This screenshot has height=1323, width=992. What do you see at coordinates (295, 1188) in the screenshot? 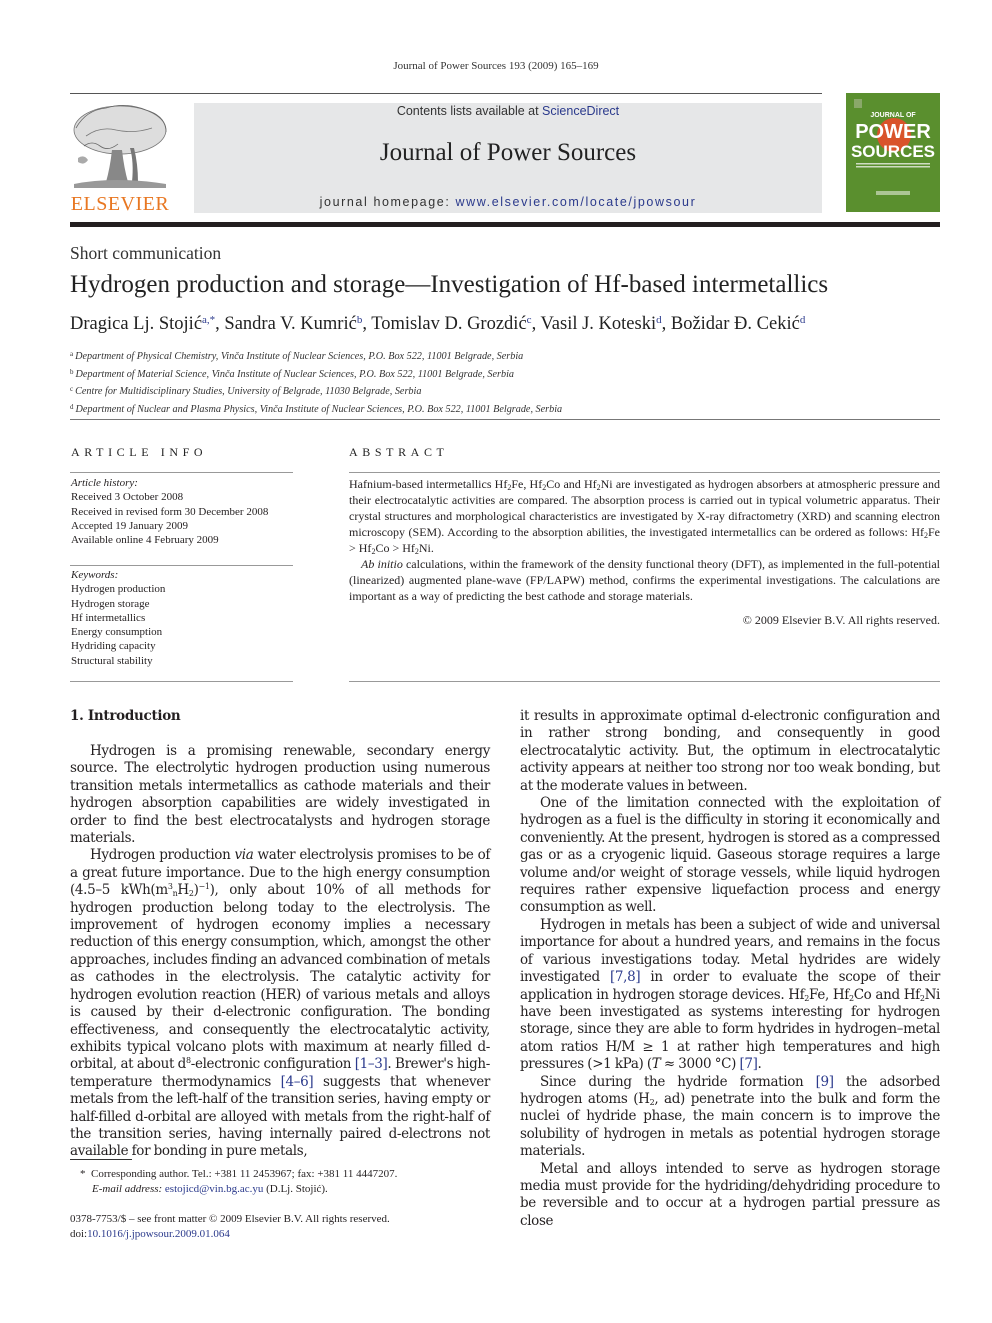
I see `email-suffix: (D.Lj. Stojić).` at bounding box center [295, 1188].